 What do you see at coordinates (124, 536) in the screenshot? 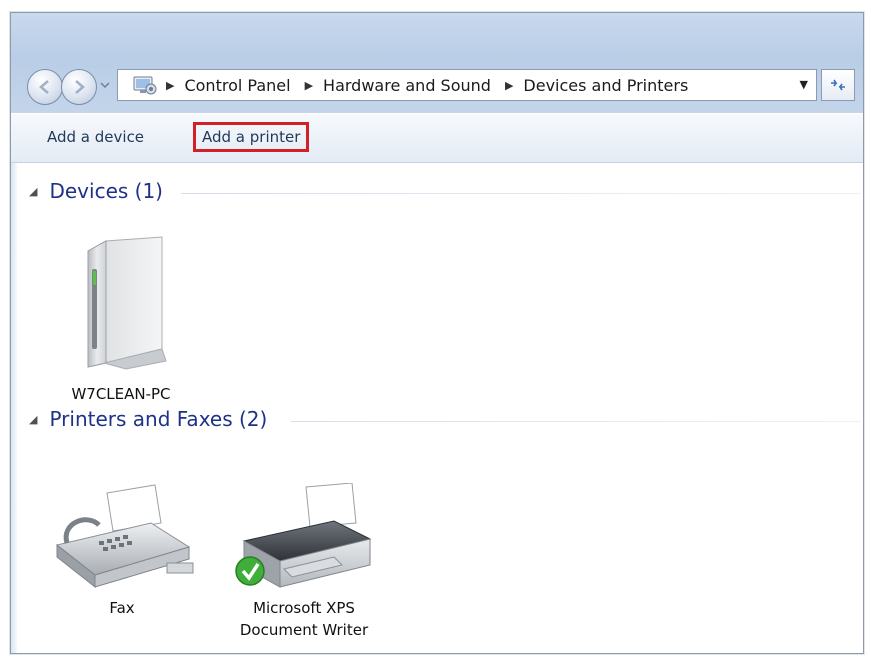
I see `fax-machine-icon` at bounding box center [124, 536].